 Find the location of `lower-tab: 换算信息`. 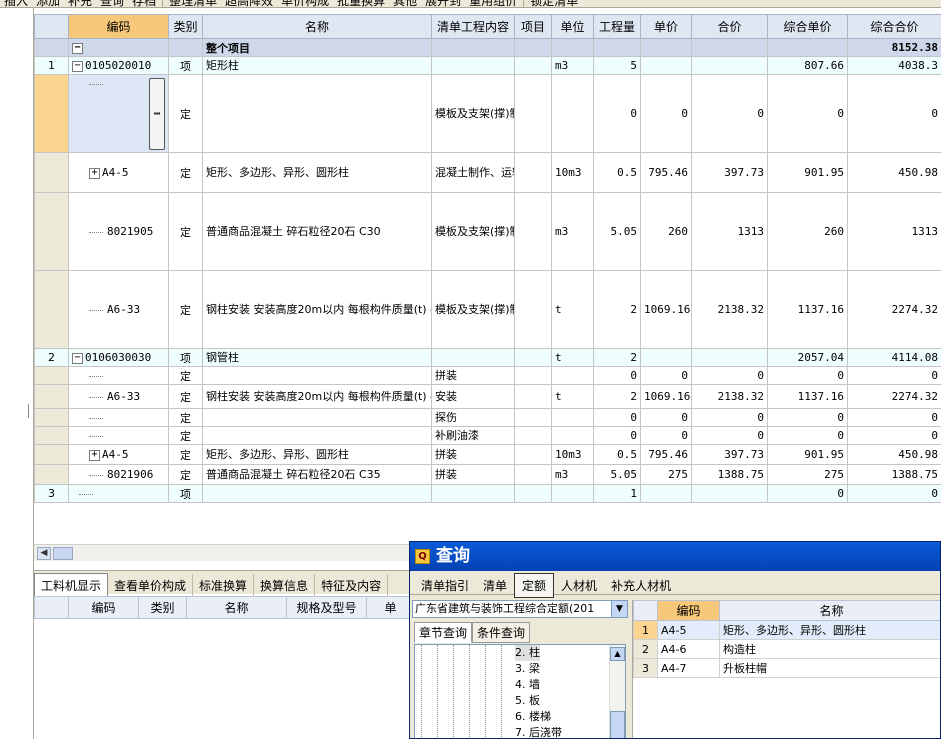

lower-tab: 换算信息 is located at coordinates (285, 585).